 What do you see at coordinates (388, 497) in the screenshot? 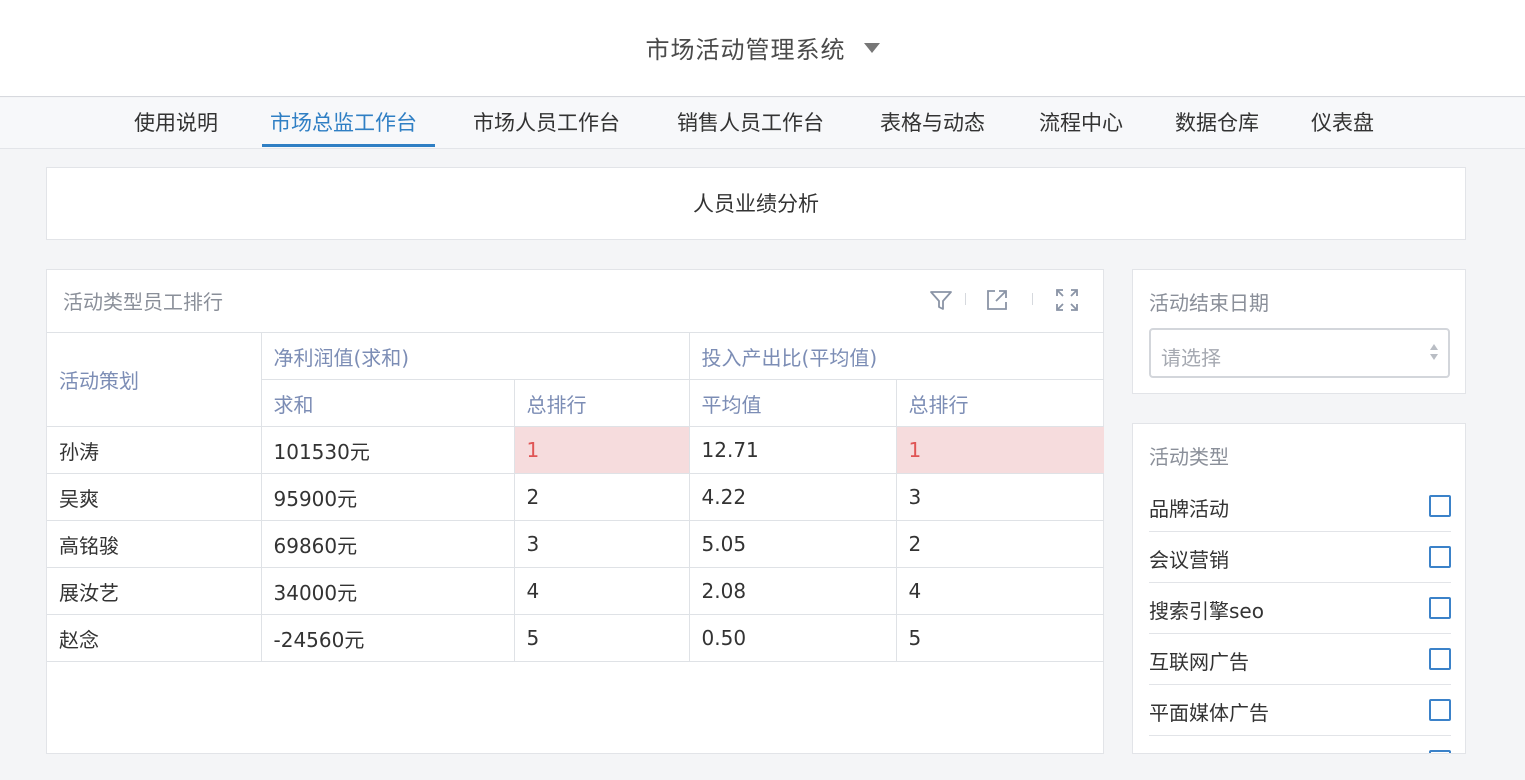
I see `cell-sum: 95900元` at bounding box center [388, 497].